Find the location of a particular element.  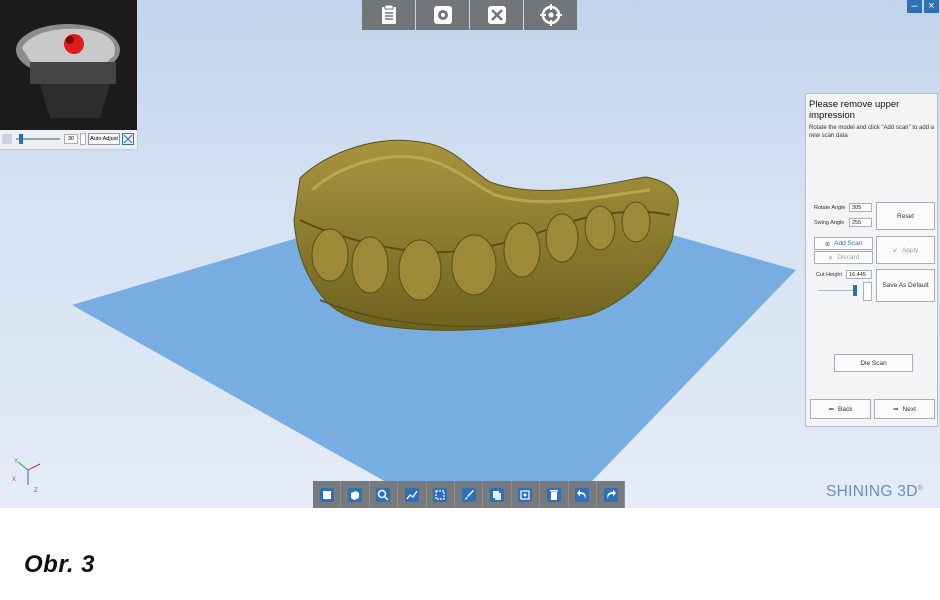

camera-preview is located at coordinates (68, 65).